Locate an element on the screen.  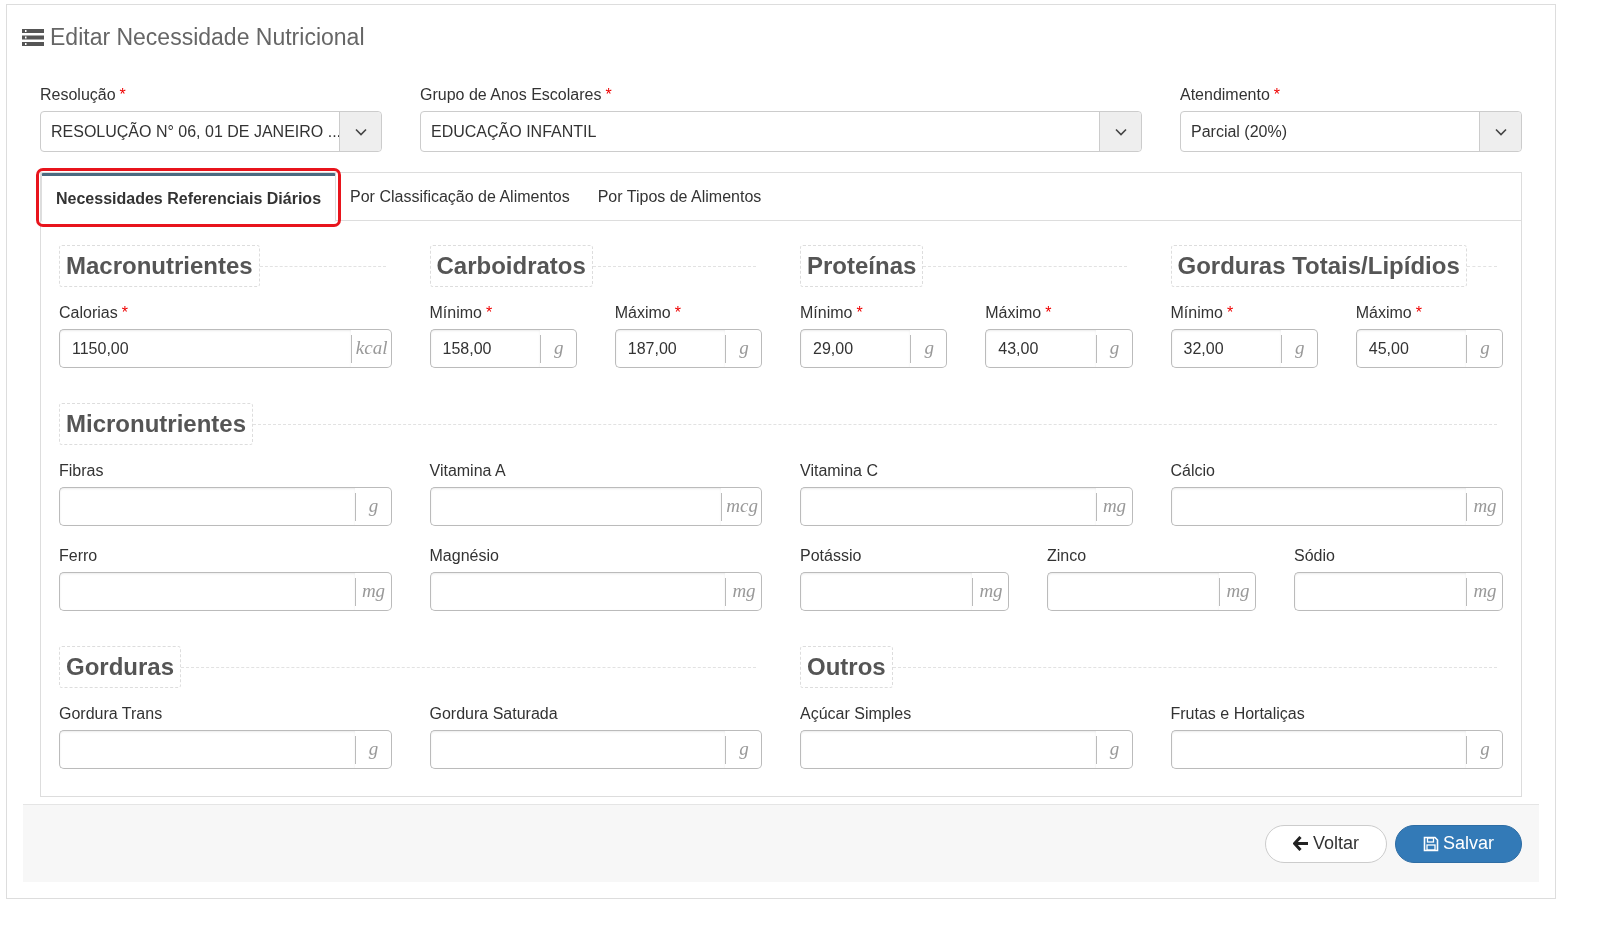
field-label: Fibras is located at coordinates (81, 470).